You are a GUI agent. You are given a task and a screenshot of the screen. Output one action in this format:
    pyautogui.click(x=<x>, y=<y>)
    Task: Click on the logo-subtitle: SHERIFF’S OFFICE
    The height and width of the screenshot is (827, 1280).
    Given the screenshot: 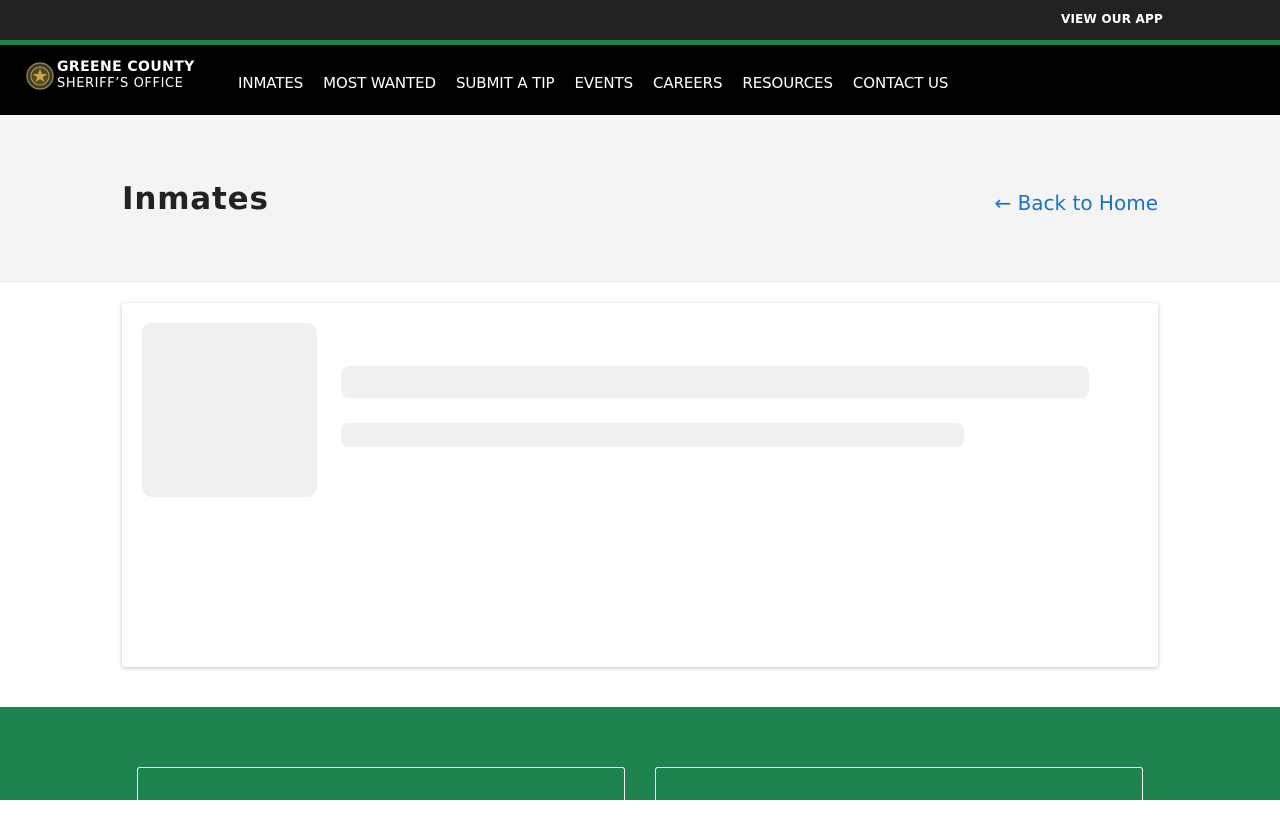 What is the action you would take?
    pyautogui.click(x=120, y=83)
    